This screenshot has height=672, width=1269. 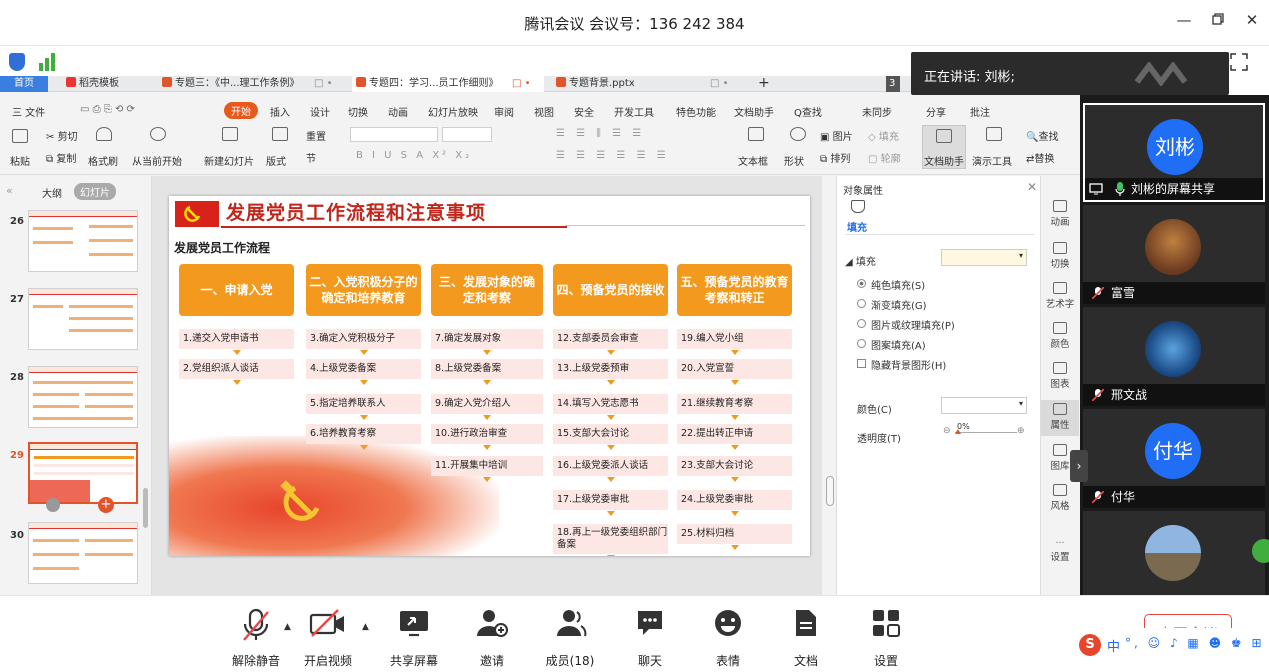 What do you see at coordinates (857, 226) in the screenshot?
I see `tab-fill: 填充` at bounding box center [857, 226].